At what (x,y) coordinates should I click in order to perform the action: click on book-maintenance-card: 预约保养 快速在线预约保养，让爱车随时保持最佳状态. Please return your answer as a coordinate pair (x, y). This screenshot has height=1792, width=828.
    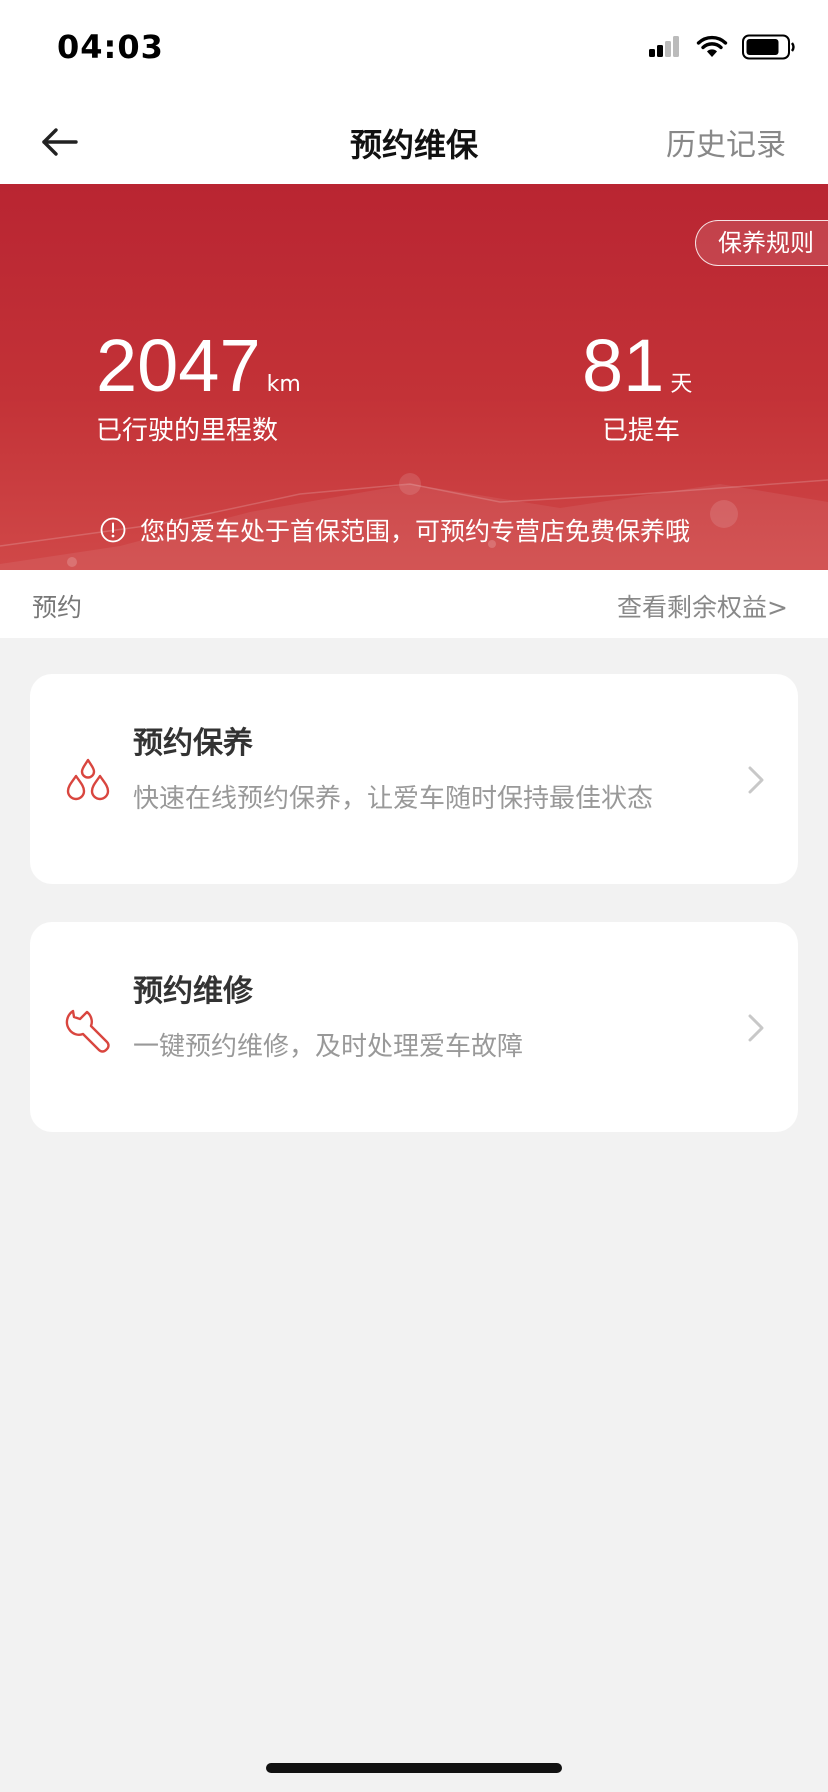
    Looking at the image, I should click on (414, 779).